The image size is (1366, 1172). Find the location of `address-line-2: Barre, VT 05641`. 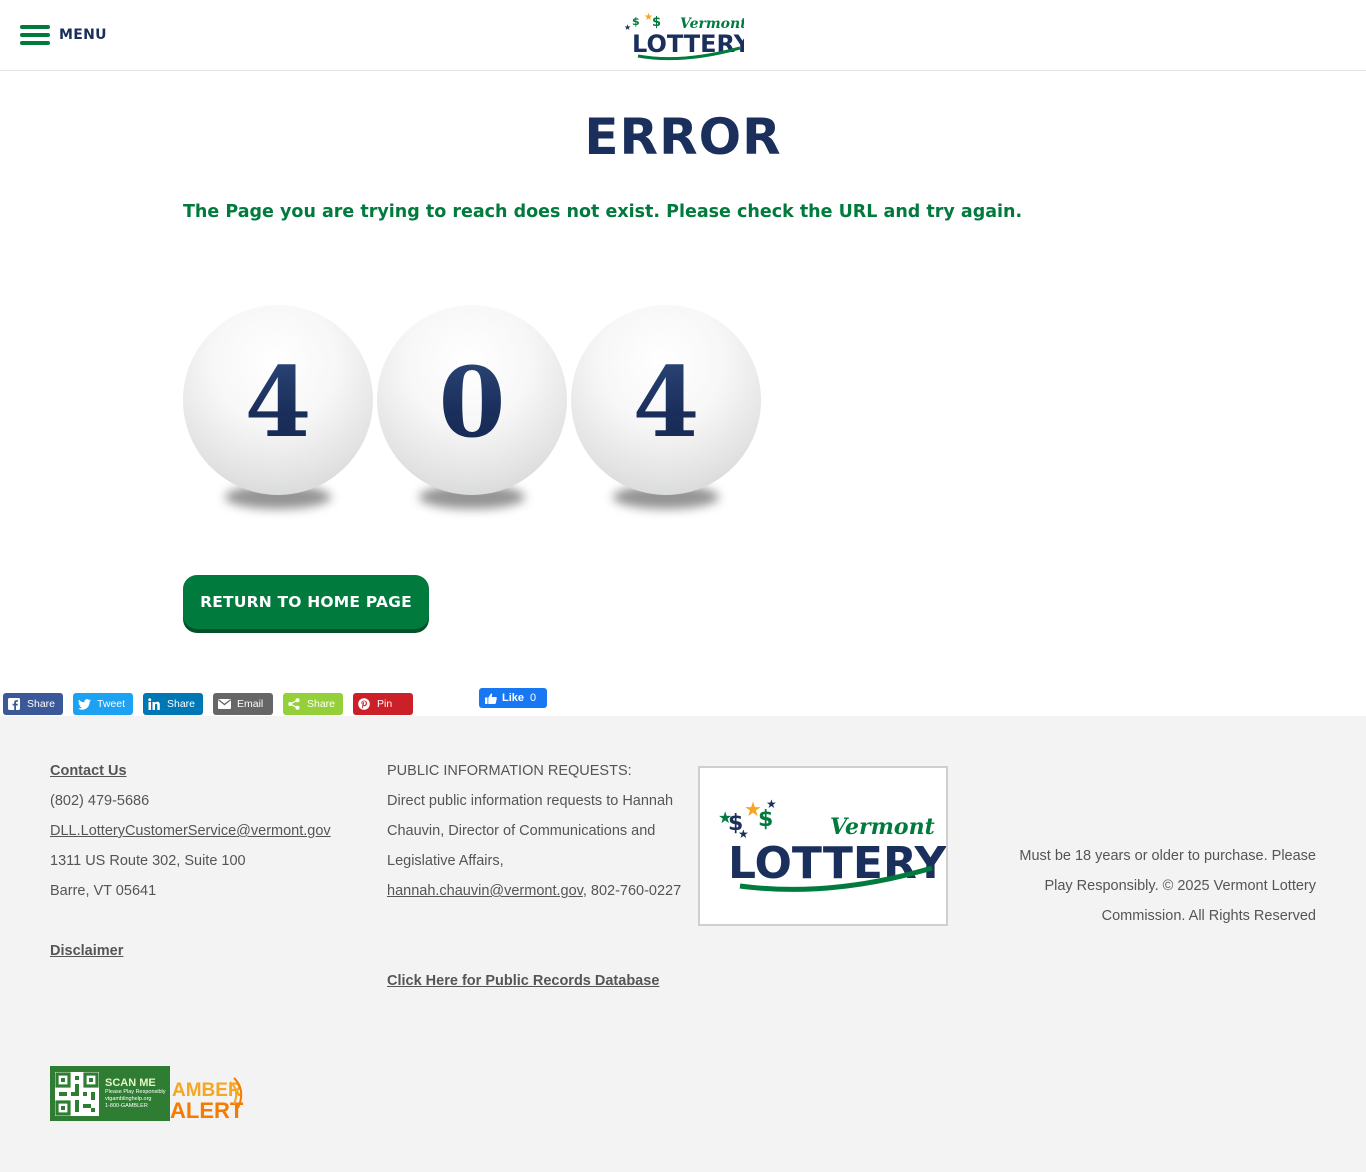

address-line-2: Barre, VT 05641 is located at coordinates (103, 891).